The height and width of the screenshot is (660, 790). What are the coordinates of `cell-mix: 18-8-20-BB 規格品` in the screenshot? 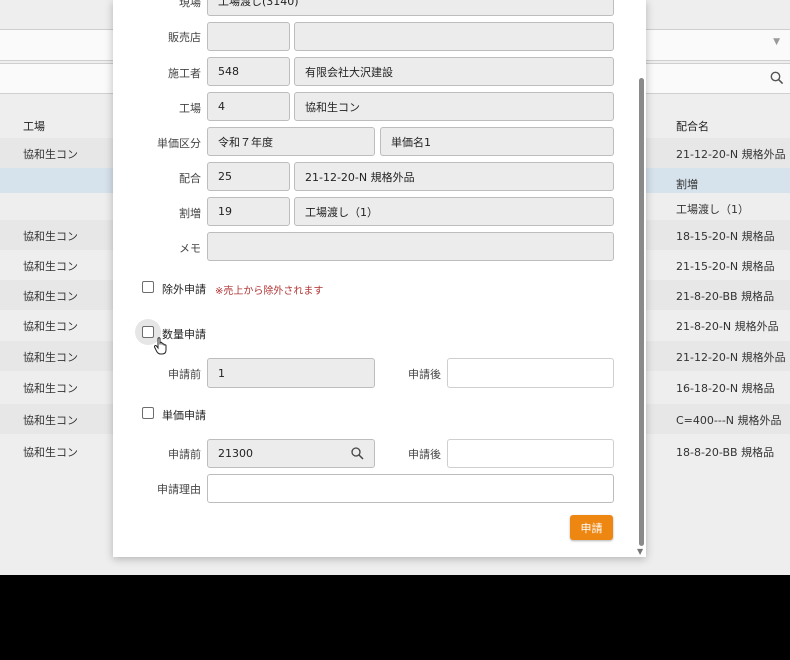 It's located at (725, 452).